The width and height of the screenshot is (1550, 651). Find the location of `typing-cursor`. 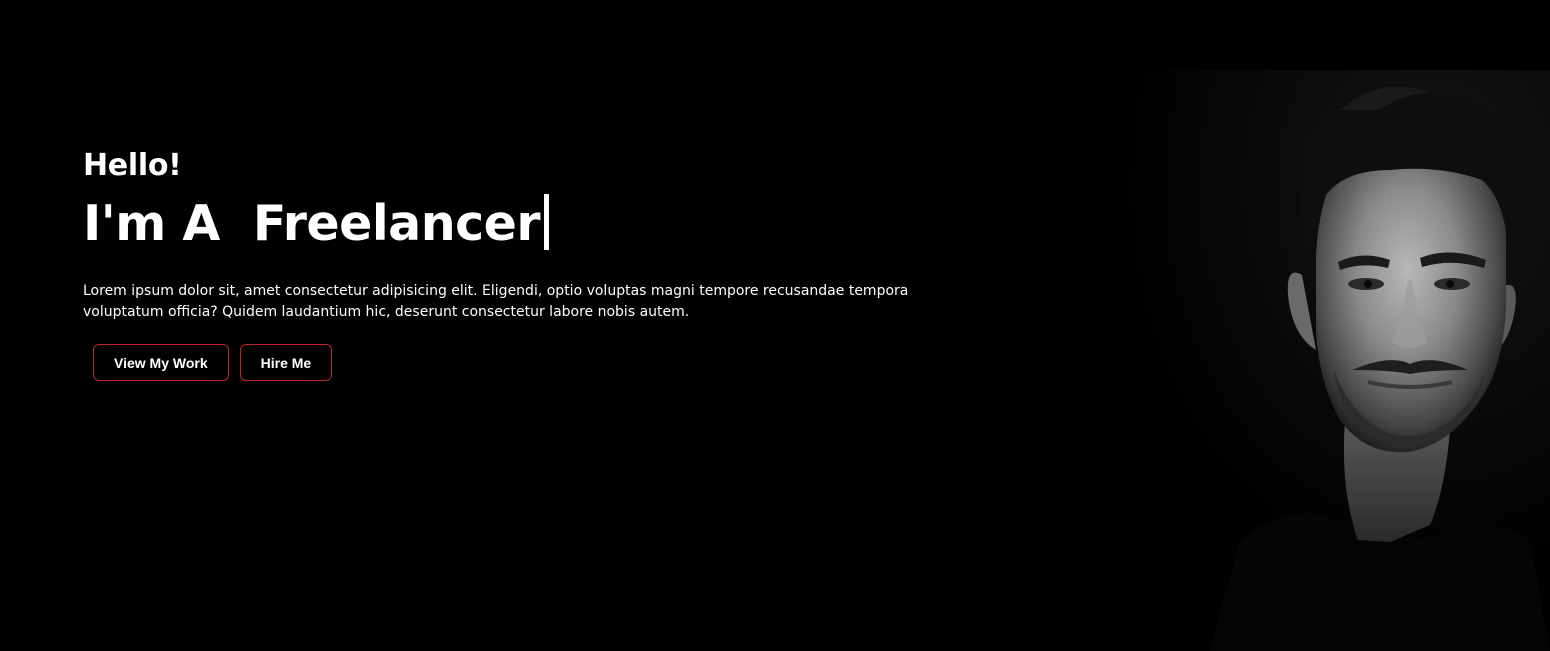

typing-cursor is located at coordinates (547, 222).